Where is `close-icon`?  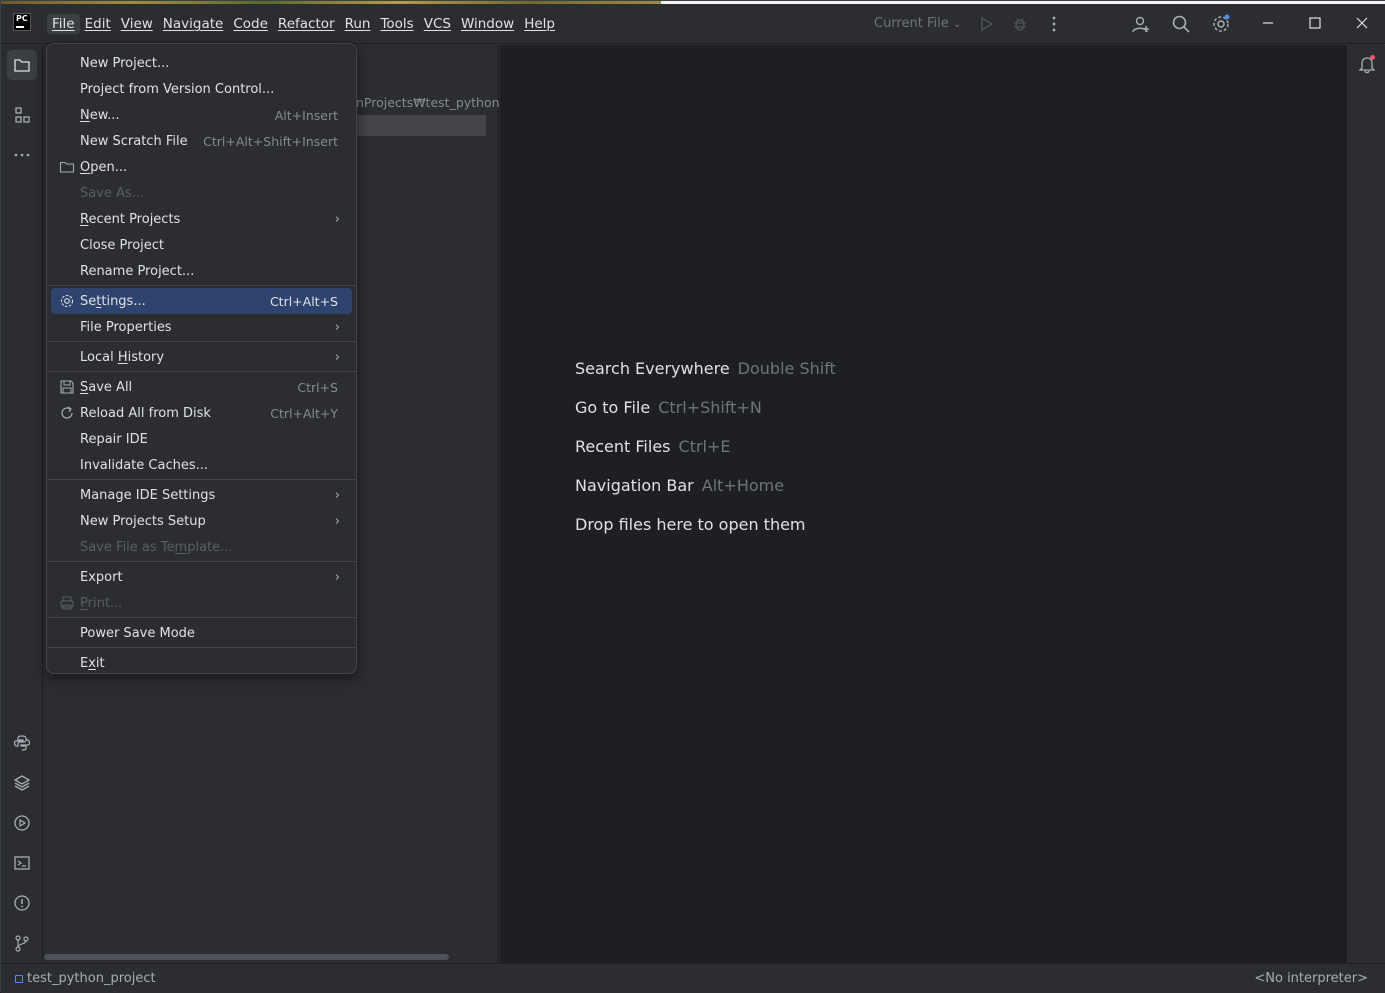
close-icon is located at coordinates (1362, 23).